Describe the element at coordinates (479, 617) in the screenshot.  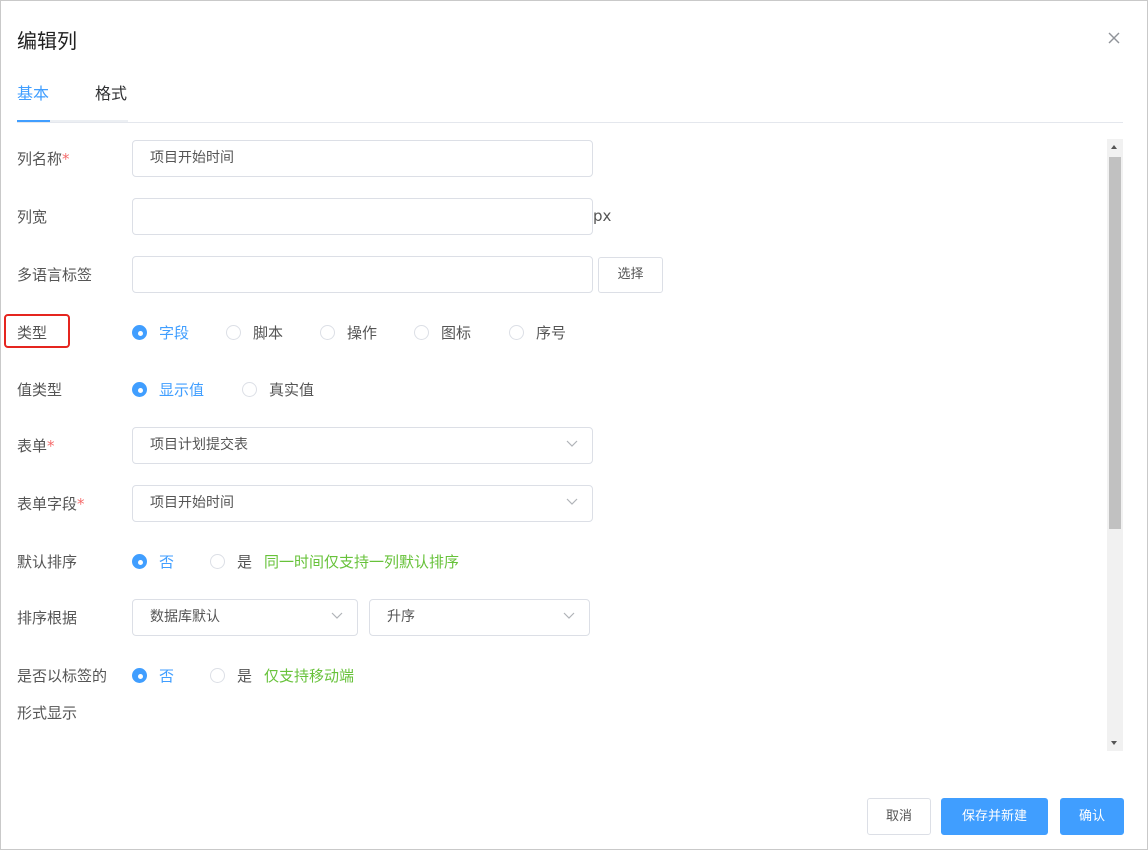
I see `sort-order-select: 升序` at that location.